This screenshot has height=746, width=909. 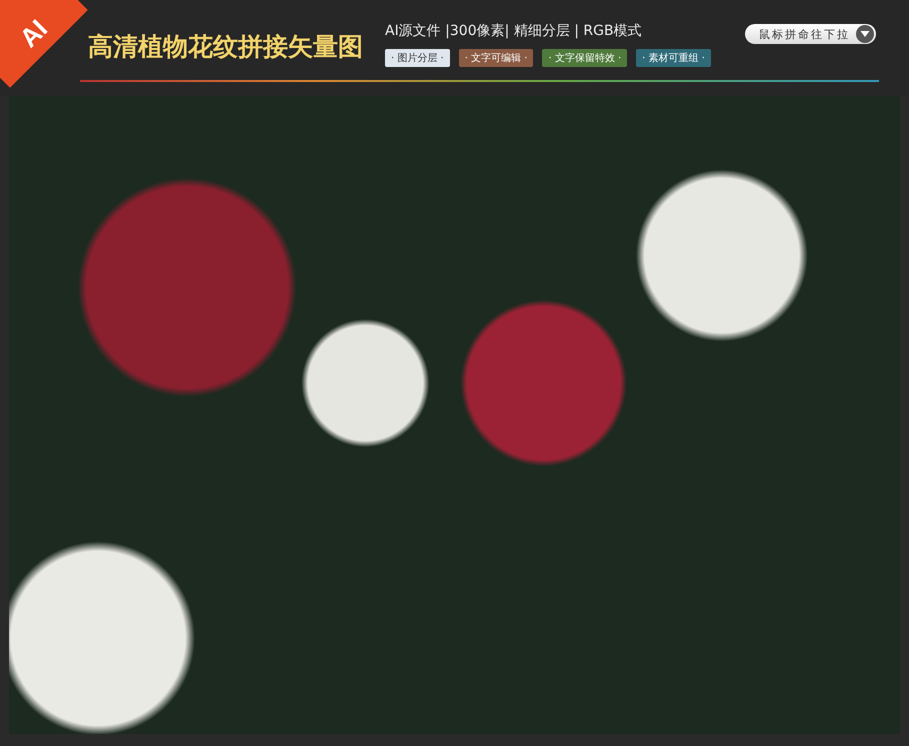 What do you see at coordinates (514, 31) in the screenshot?
I see `spec-text: AI源文件 |300像素| 精细分层 | RGB模式` at bounding box center [514, 31].